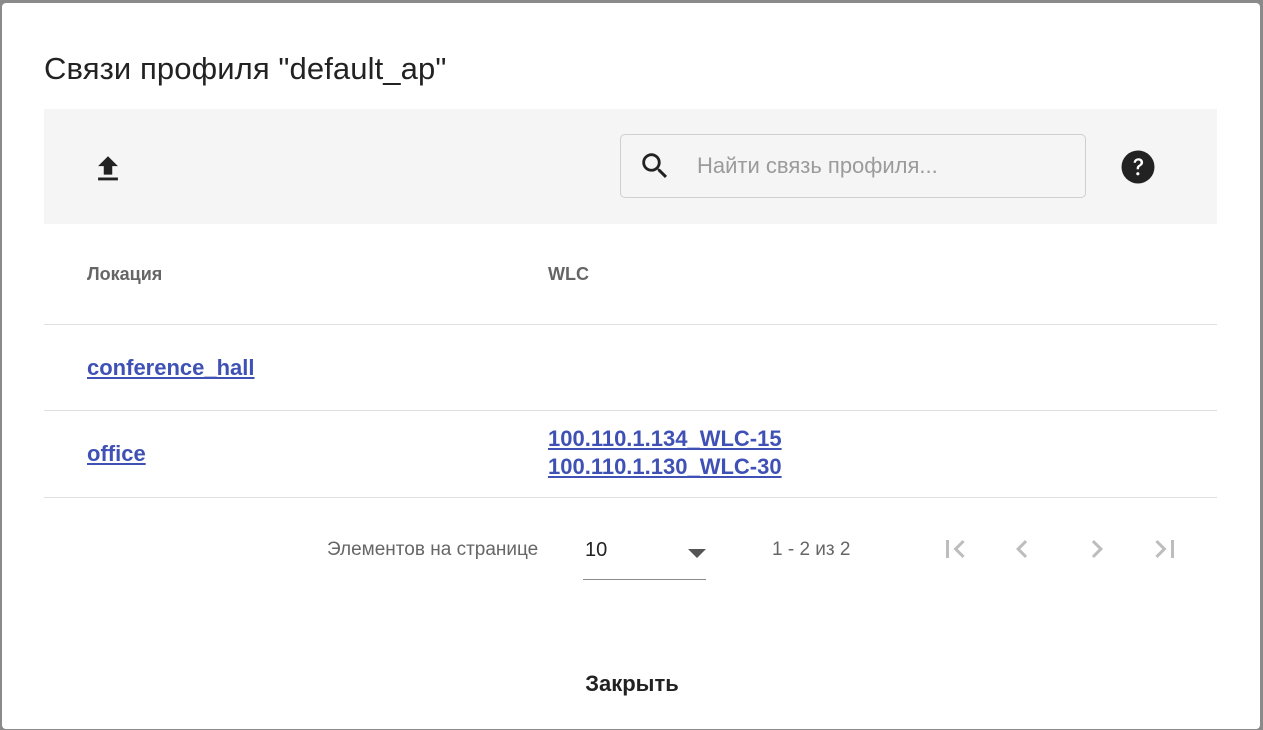  What do you see at coordinates (630, 274) in the screenshot?
I see `table-header: Локация WLC` at bounding box center [630, 274].